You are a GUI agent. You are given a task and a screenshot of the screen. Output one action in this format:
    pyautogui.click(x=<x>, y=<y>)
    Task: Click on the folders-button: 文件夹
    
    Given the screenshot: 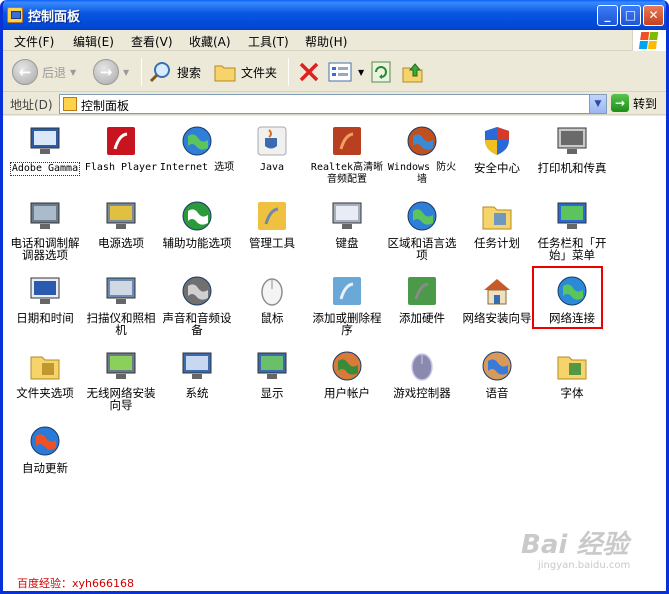 What is the action you would take?
    pyautogui.click(x=245, y=72)
    